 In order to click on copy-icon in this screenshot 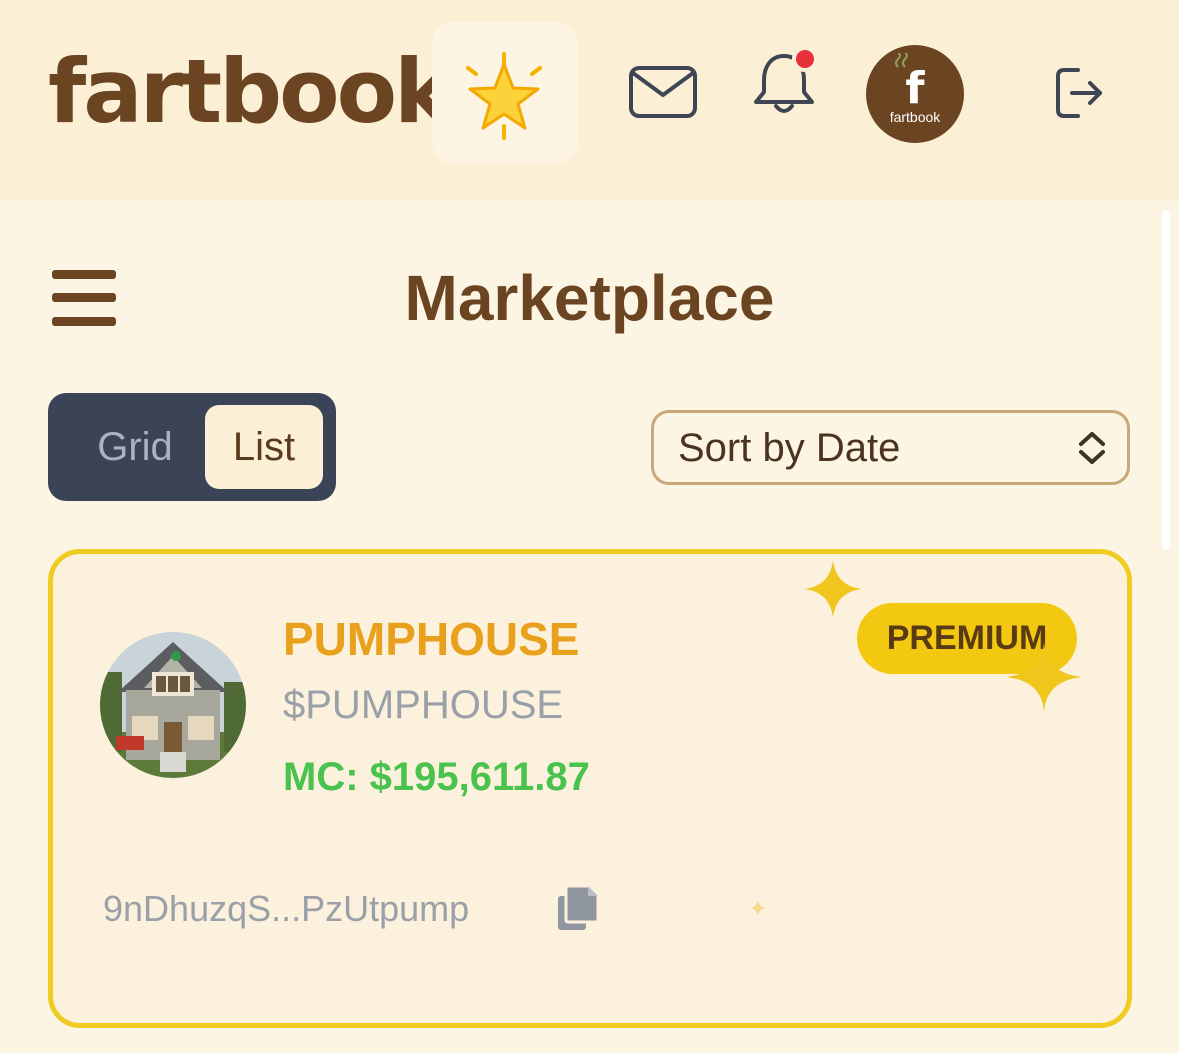, I will do `click(579, 907)`.